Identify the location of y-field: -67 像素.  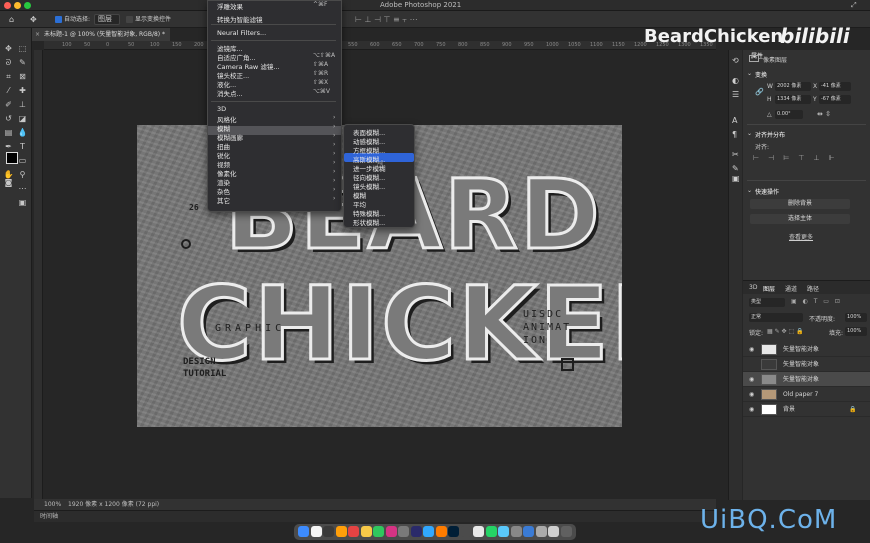
(835, 99).